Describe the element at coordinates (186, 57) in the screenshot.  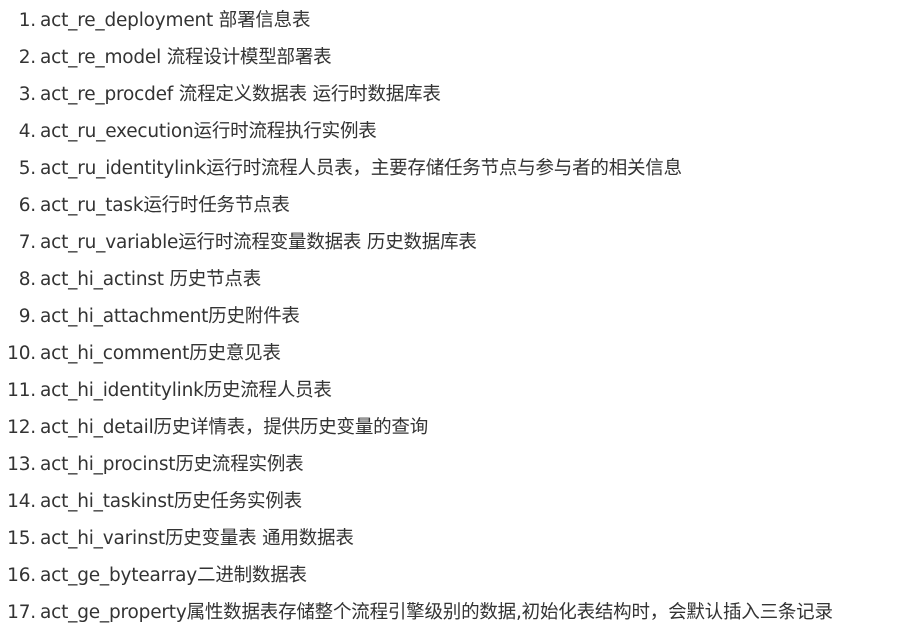
I see `list-text: act_re_model 流程设计模型部署表` at that location.